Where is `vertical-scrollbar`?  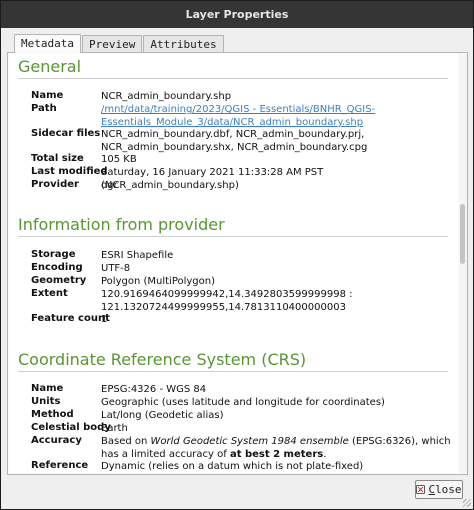 vertical-scrollbar is located at coordinates (463, 263).